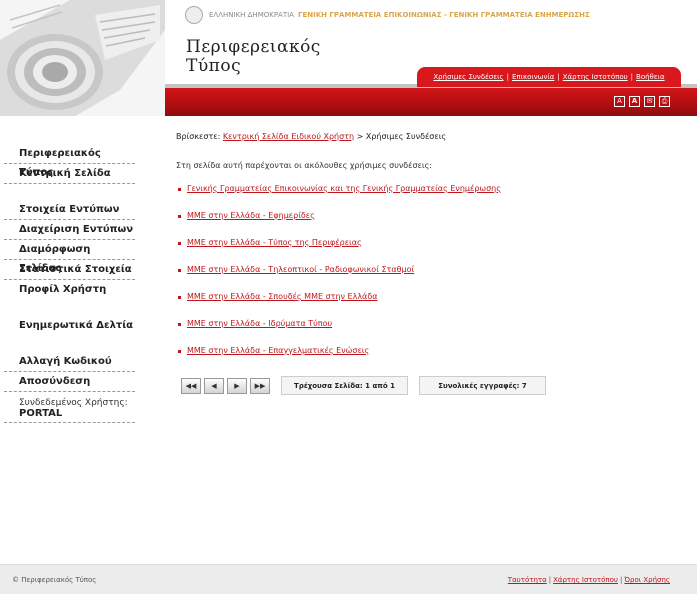 The width and height of the screenshot is (697, 594). What do you see at coordinates (650, 77) in the screenshot?
I see `topnav-help: Βοήθεια` at bounding box center [650, 77].